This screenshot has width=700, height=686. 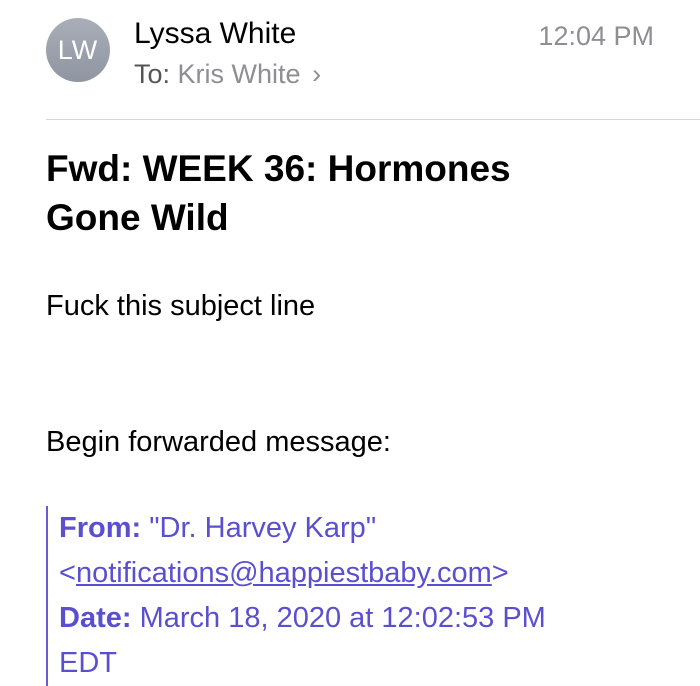 What do you see at coordinates (137, 217) in the screenshot?
I see `subject-line-2: Gone Wild` at bounding box center [137, 217].